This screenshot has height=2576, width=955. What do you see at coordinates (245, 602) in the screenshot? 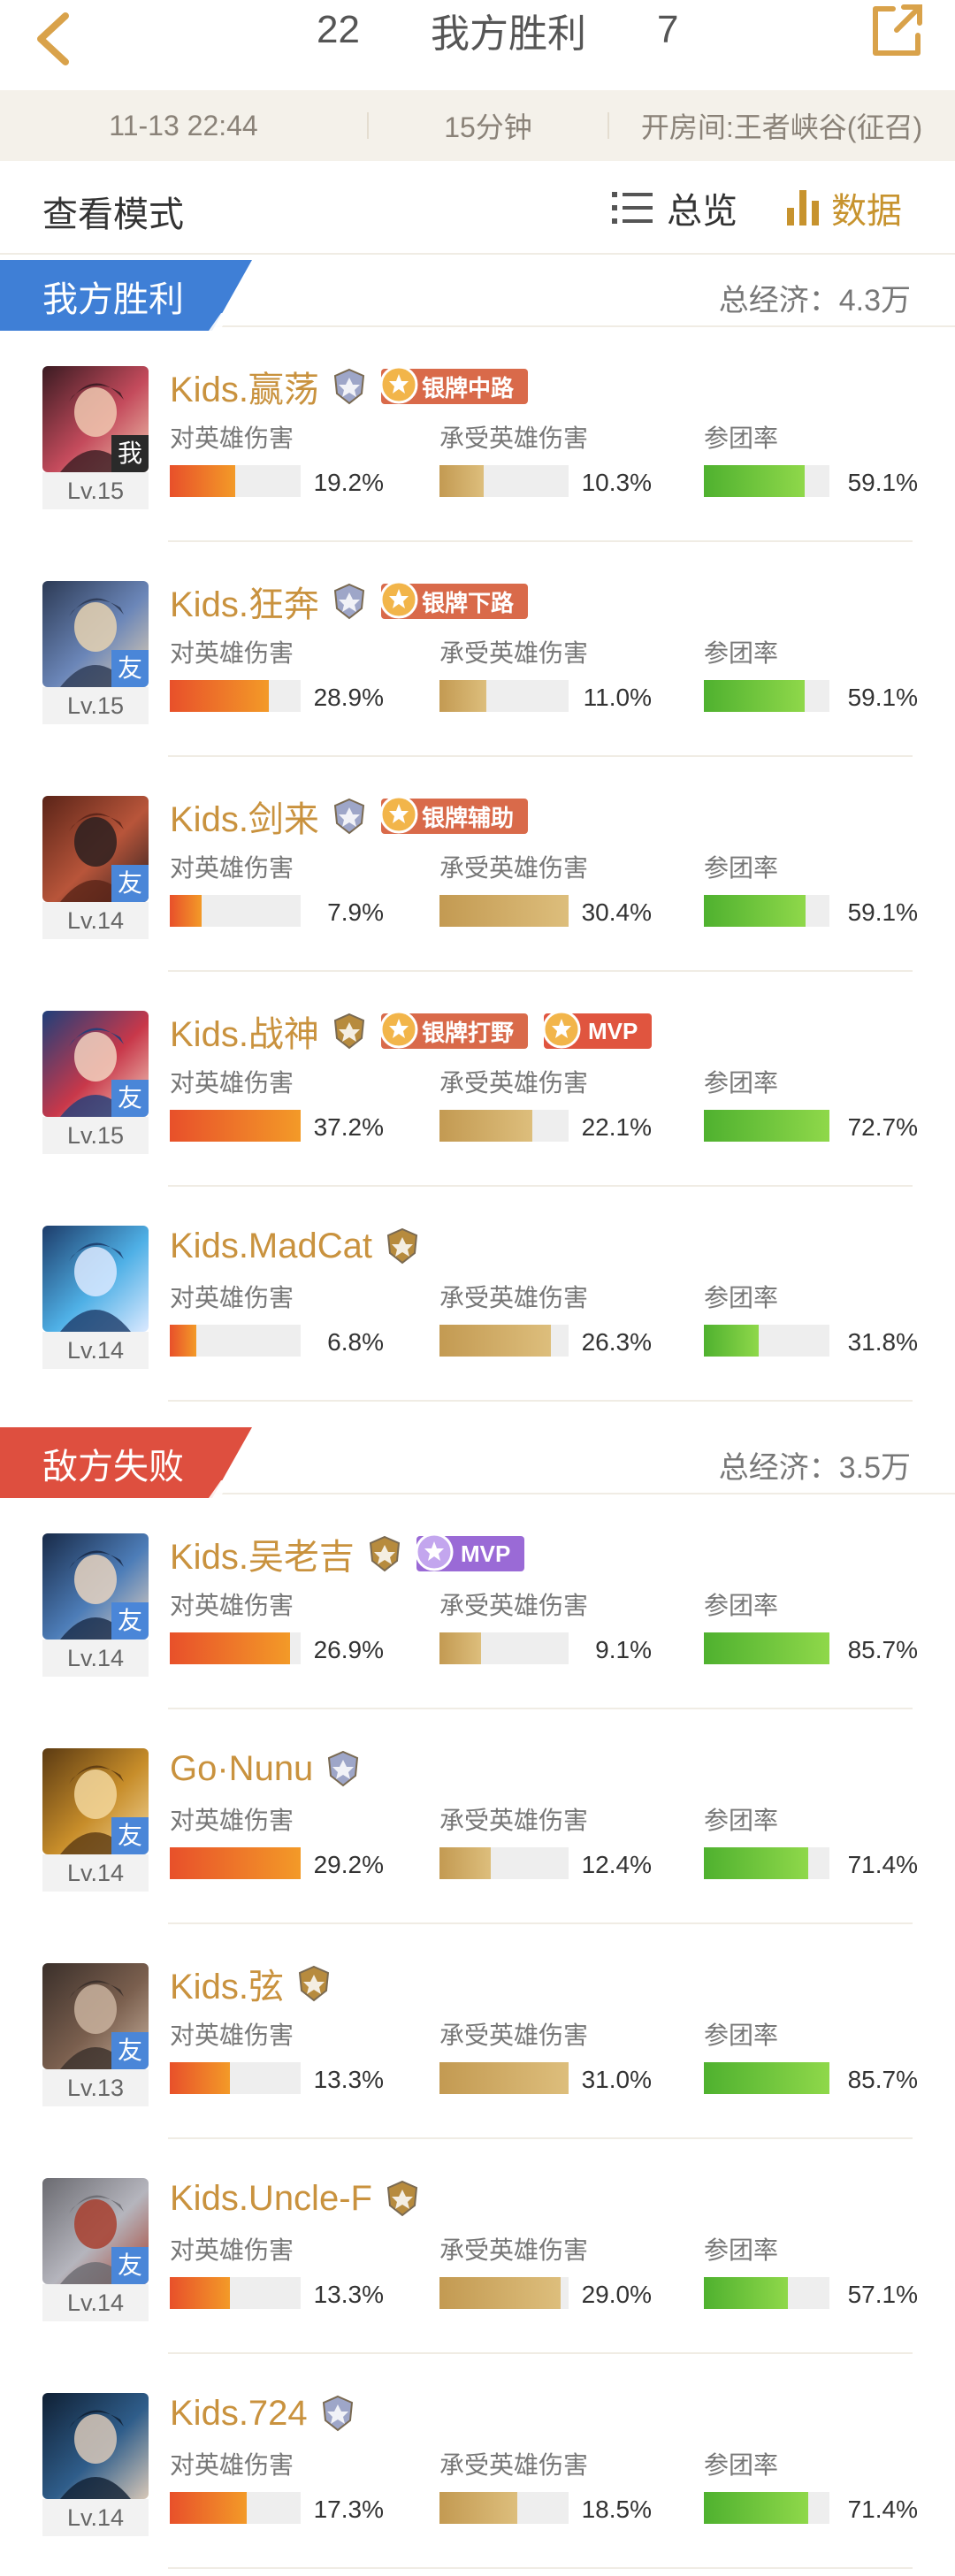
I see `player-name: Kids.狂奔` at bounding box center [245, 602].